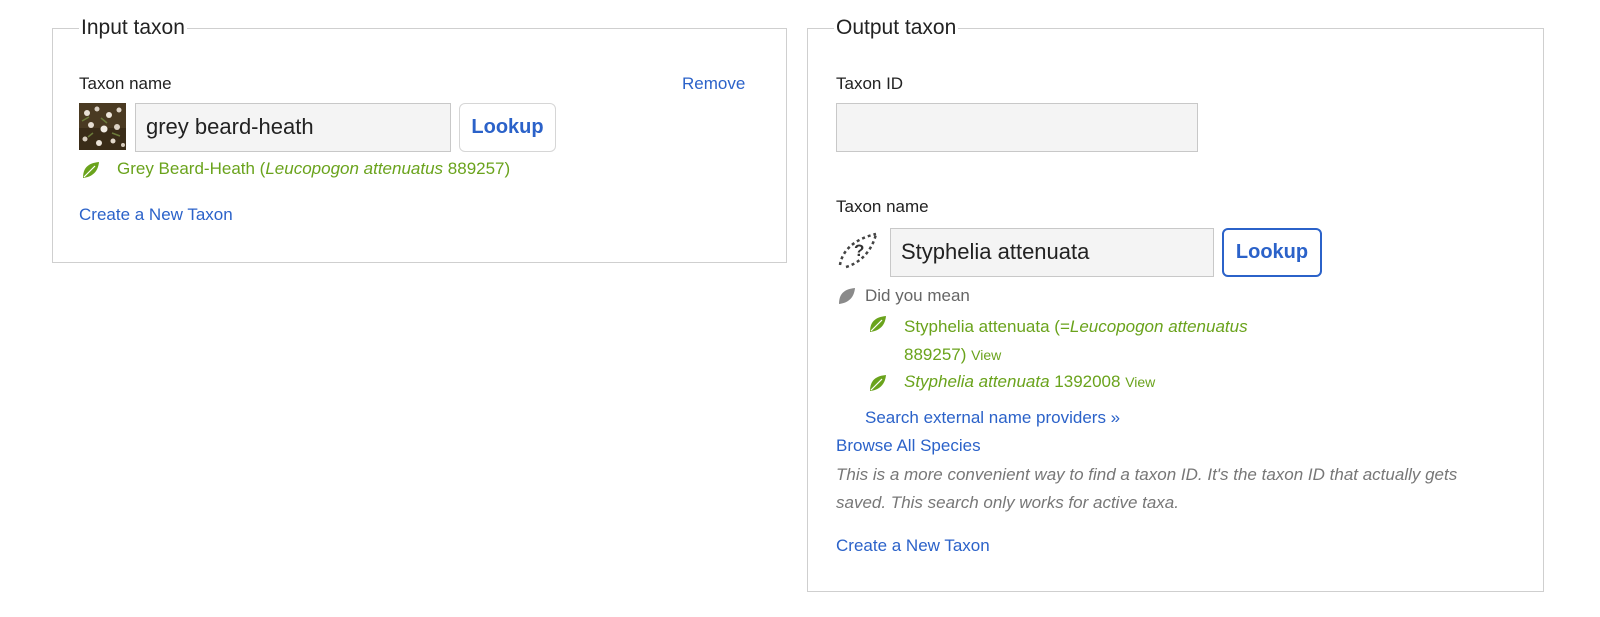 The height and width of the screenshot is (617, 1600). I want to click on suggestion-name: Styphelia attenuata, so click(977, 381).